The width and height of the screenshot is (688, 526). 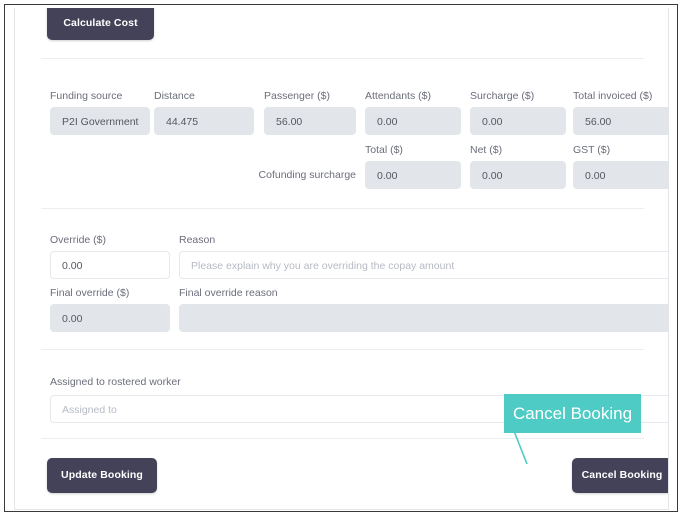 What do you see at coordinates (613, 96) in the screenshot?
I see `label-total-invoiced: Total invoiced ($)` at bounding box center [613, 96].